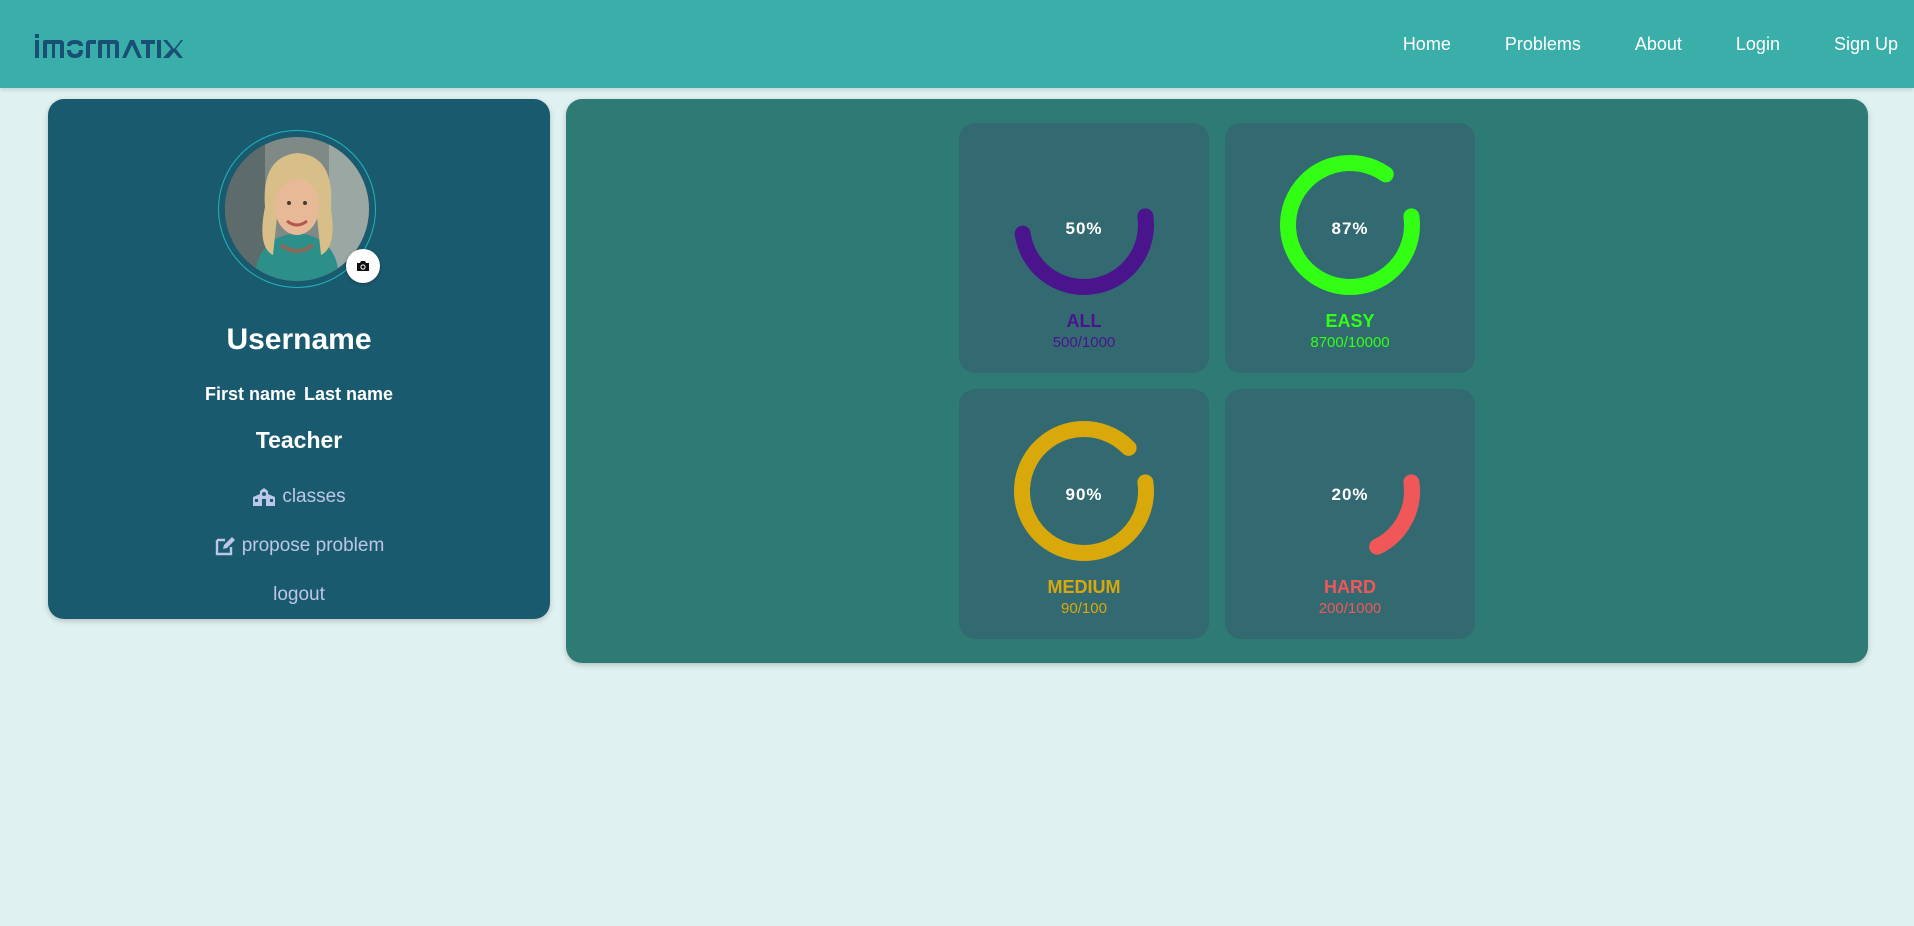  Describe the element at coordinates (1350, 228) in the screenshot. I see `stat-percent: 87%` at that location.